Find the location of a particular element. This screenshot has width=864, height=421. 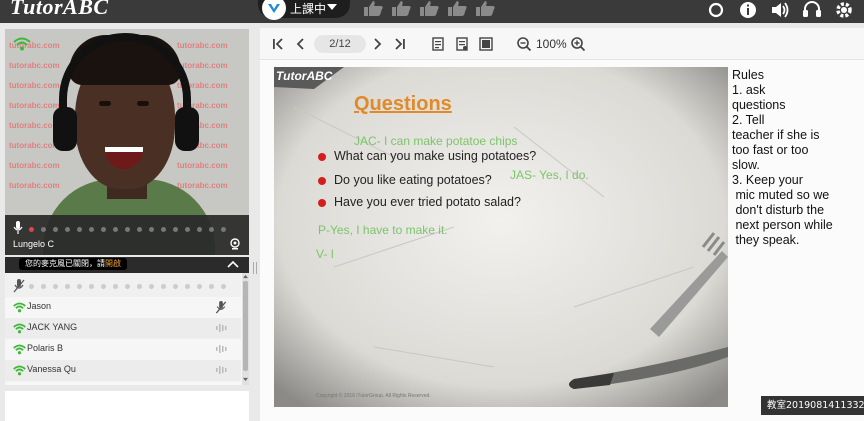

scroll-thumb is located at coordinates (245, 326).